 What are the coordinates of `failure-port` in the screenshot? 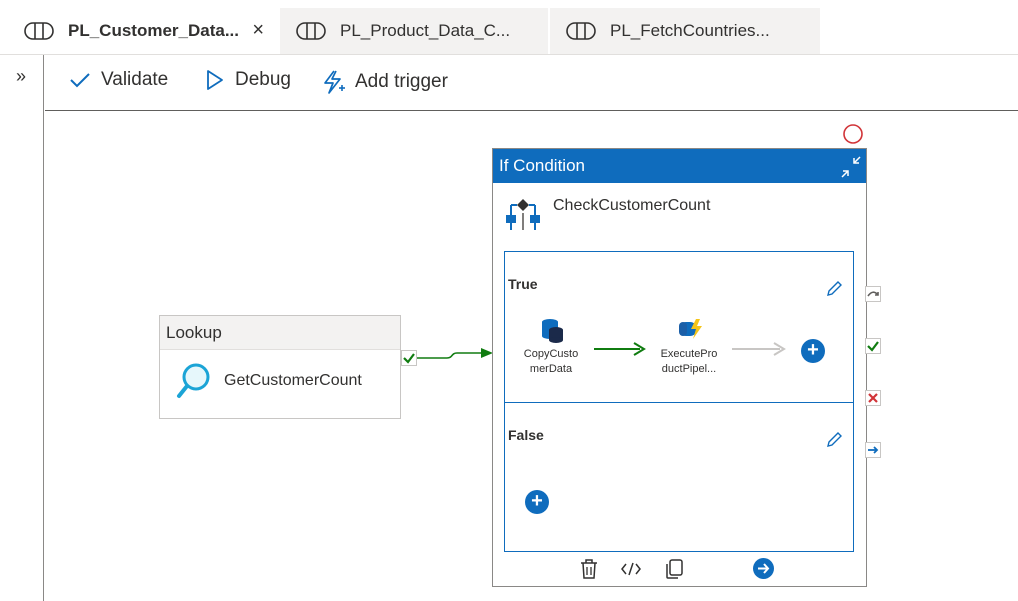 It's located at (873, 398).